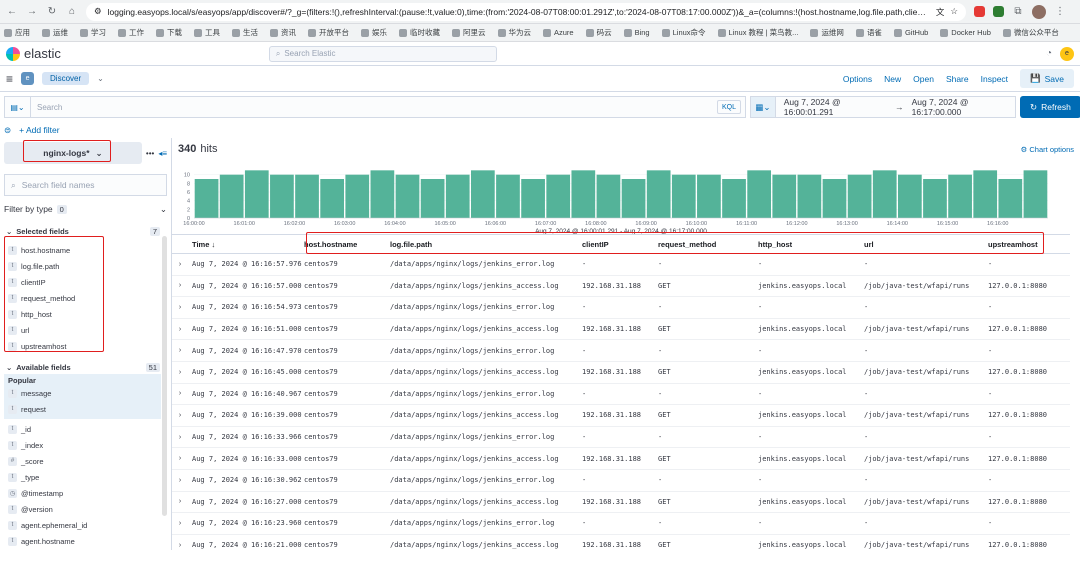 This screenshot has height=586, width=1080. What do you see at coordinates (245, 32) in the screenshot?
I see `bookmark-item: 生活` at bounding box center [245, 32].